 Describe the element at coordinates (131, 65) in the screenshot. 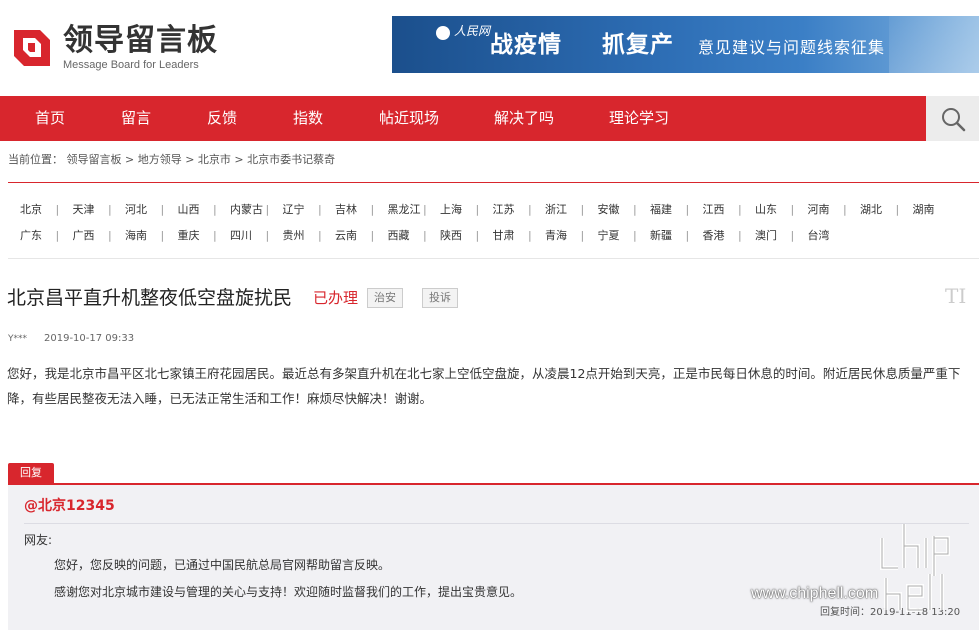

I see `site-subtitle: Message Board for Leaders` at that location.